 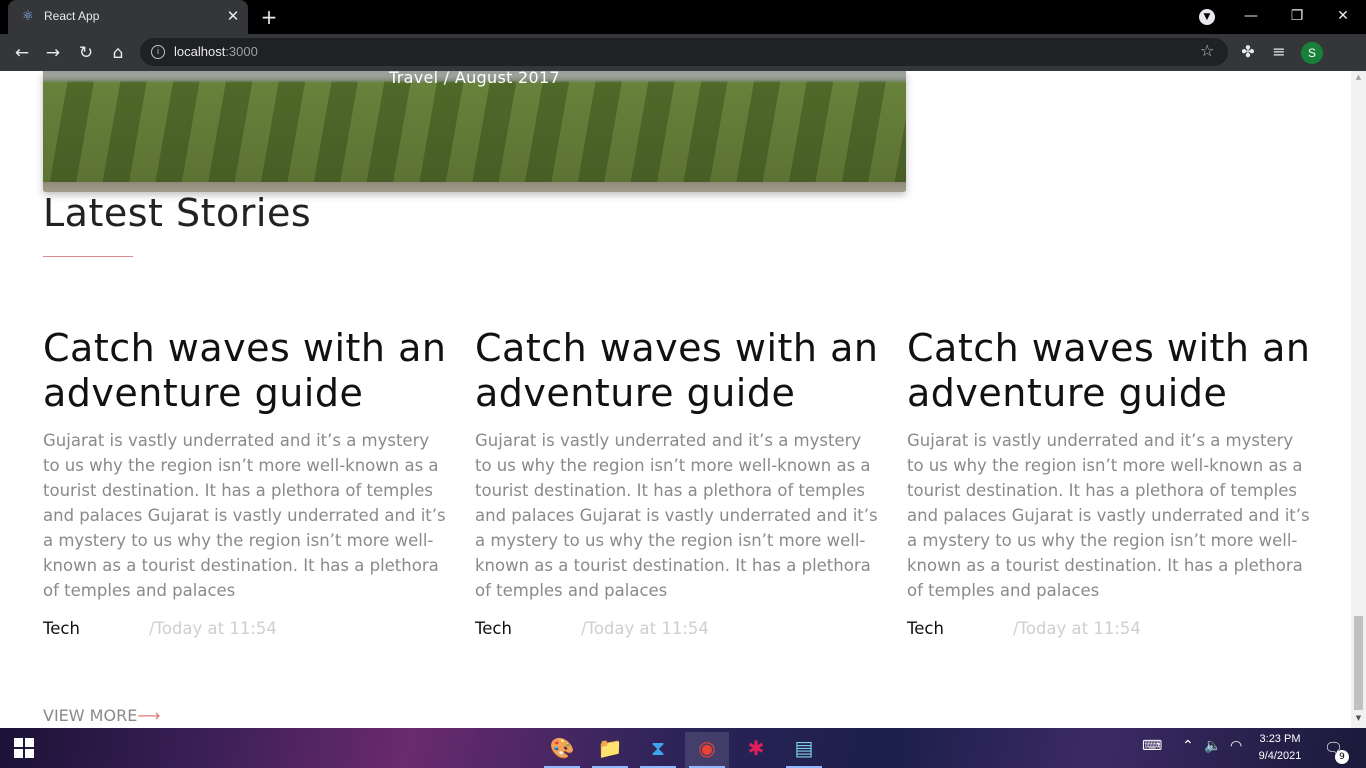 I want to click on section-underline, so click(x=88, y=256).